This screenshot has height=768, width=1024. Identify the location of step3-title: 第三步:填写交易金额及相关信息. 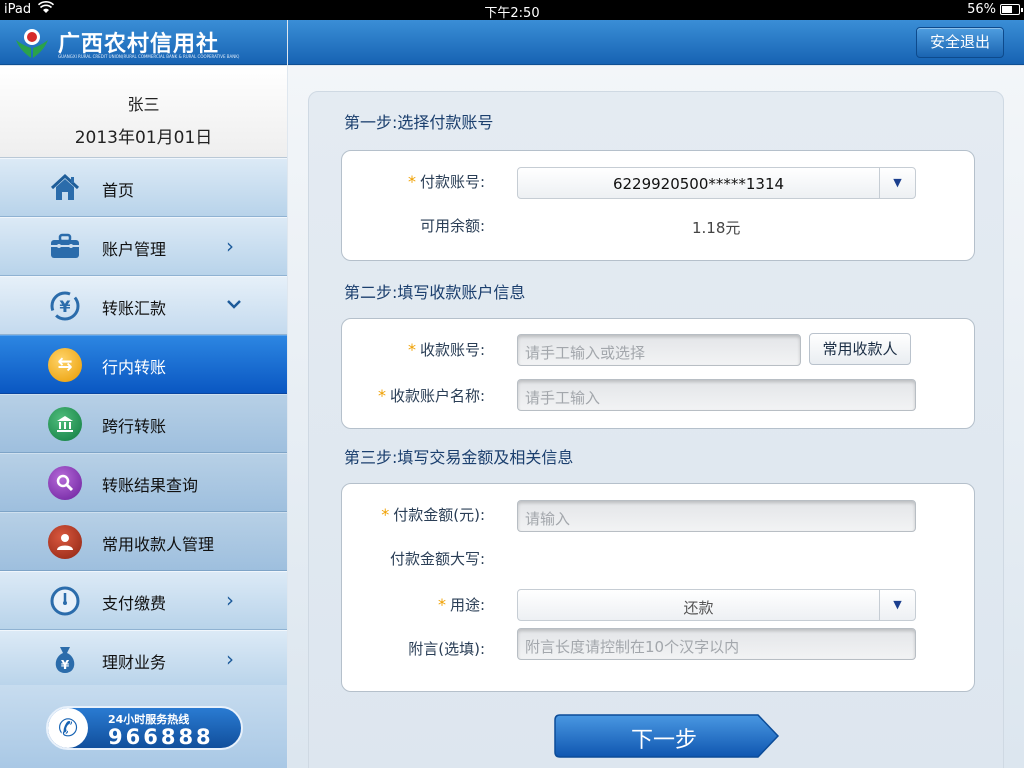
(459, 457).